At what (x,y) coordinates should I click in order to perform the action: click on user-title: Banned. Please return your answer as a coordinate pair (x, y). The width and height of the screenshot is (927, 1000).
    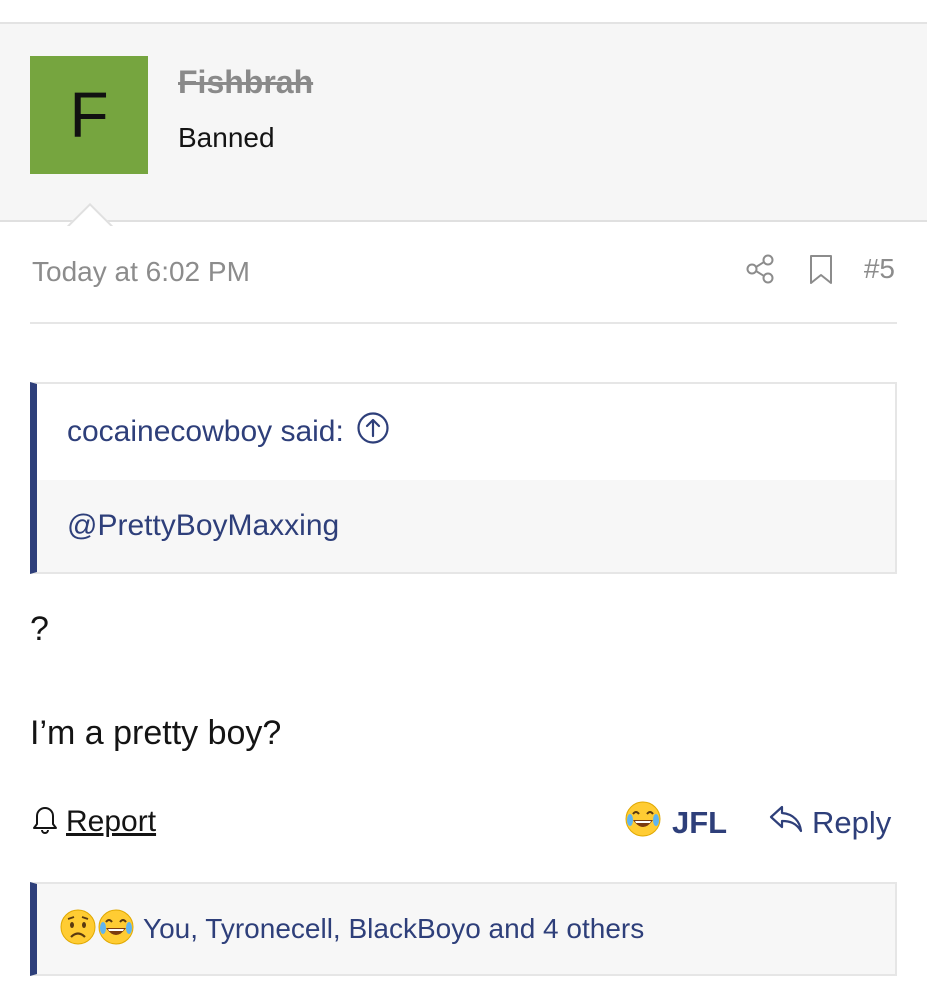
    Looking at the image, I should click on (226, 137).